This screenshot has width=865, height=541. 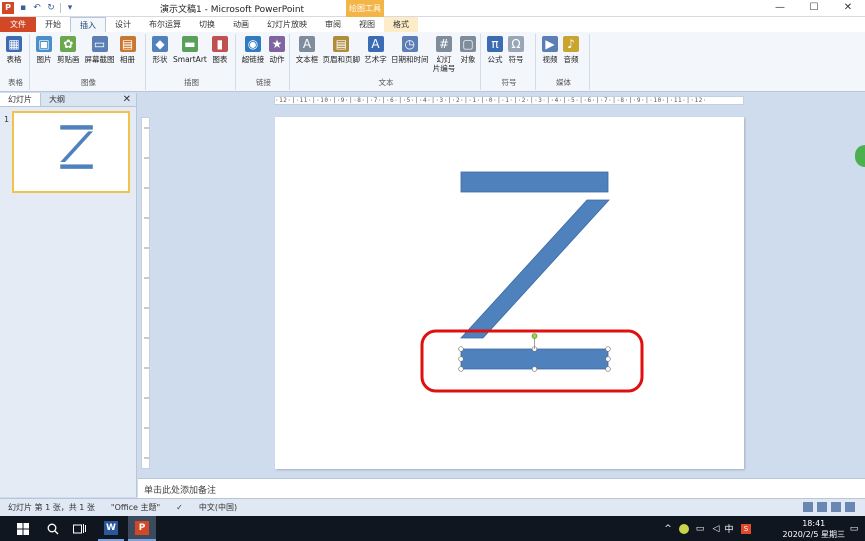 I want to click on ribbon-button-equation: π 公式, so click(x=495, y=49).